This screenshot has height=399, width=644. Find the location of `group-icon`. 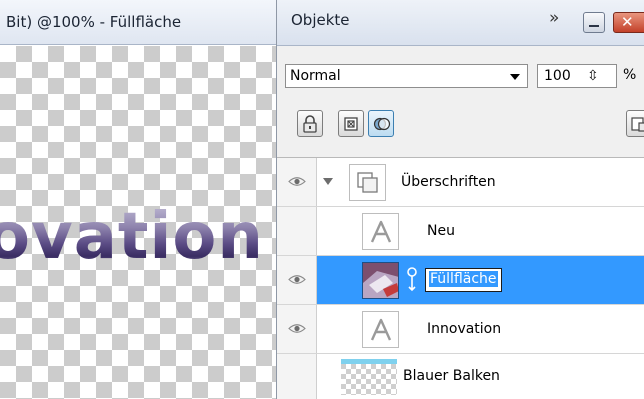

group-icon is located at coordinates (367, 182).